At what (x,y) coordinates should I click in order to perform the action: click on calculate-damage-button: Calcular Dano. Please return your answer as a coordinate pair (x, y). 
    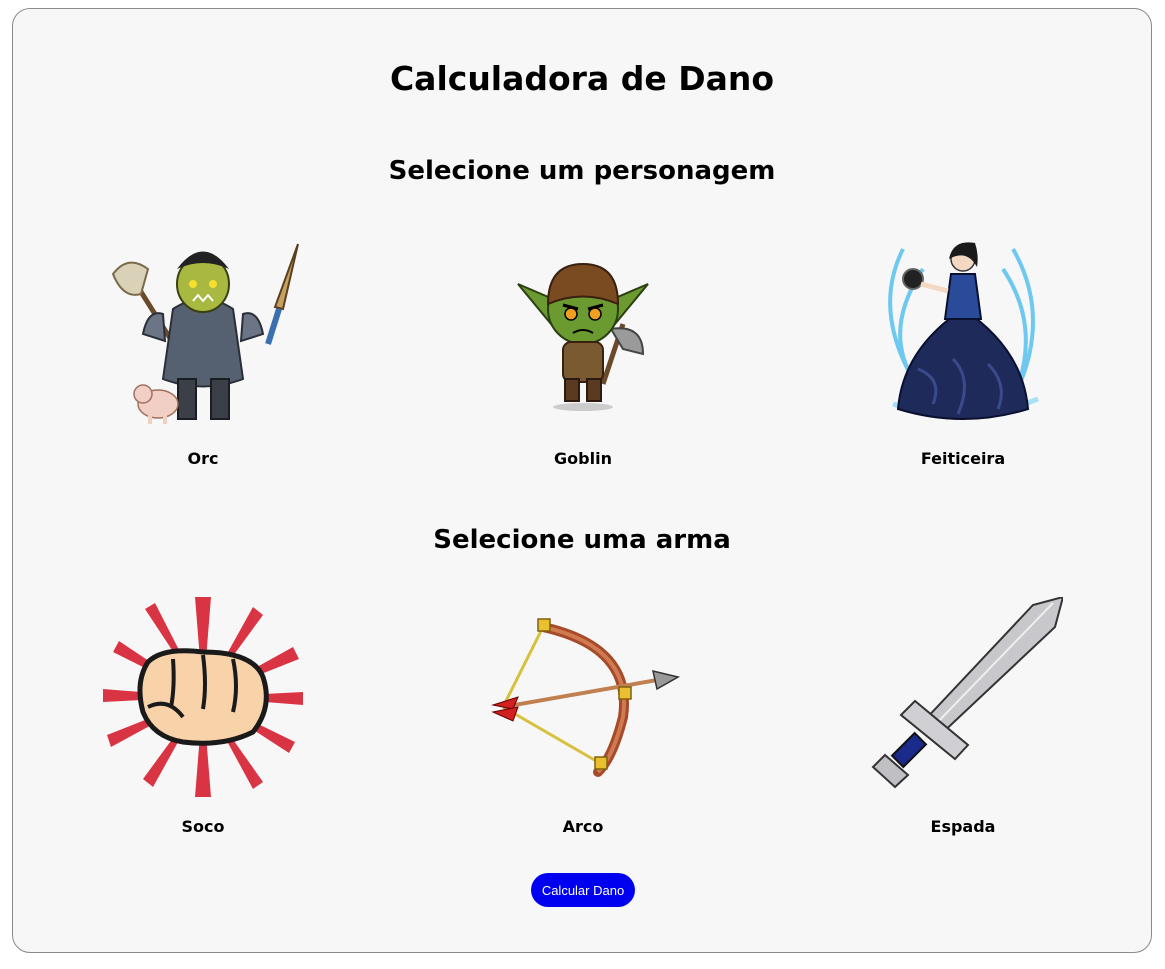
    Looking at the image, I should click on (583, 890).